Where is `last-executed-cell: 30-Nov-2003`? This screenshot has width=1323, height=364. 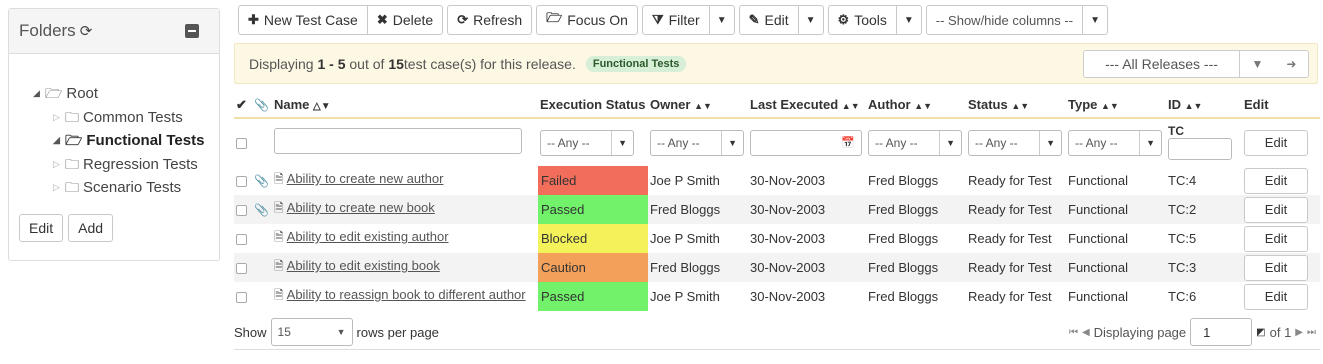 last-executed-cell: 30-Nov-2003 is located at coordinates (788, 296).